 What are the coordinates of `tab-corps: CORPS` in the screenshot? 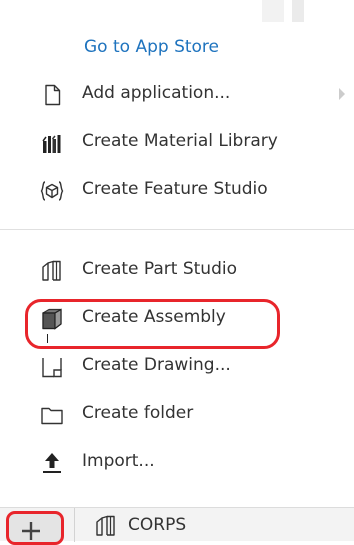 It's located at (156, 525).